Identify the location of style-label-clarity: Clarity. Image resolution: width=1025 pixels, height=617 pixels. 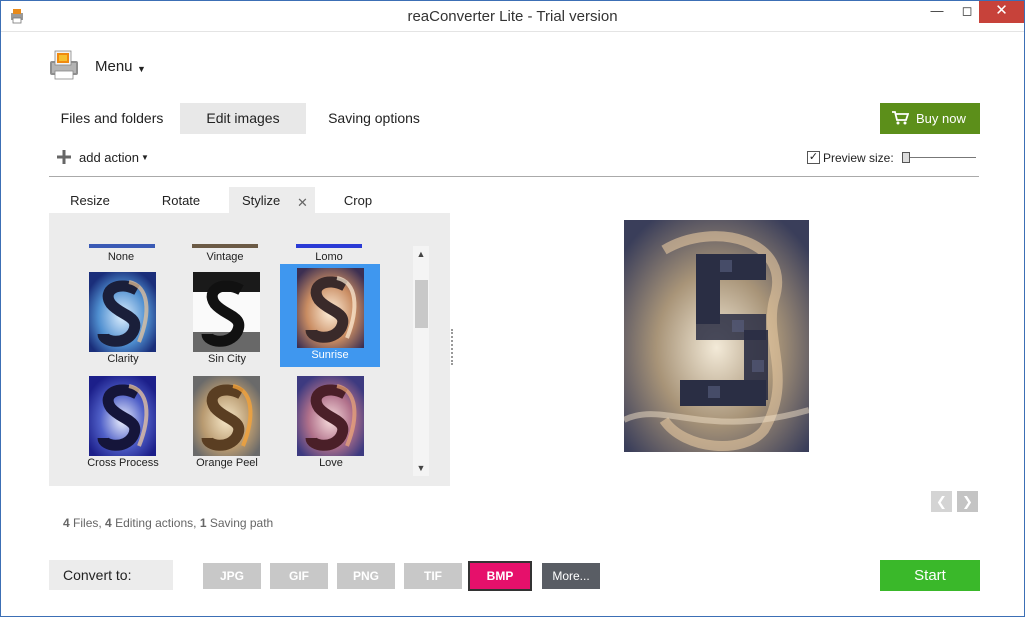
(123, 359).